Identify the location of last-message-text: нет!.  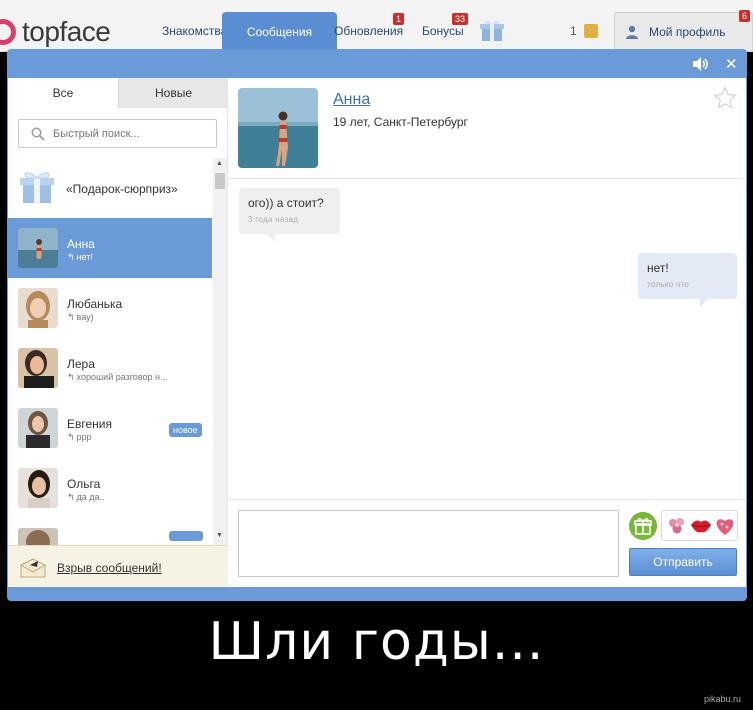
(84, 257).